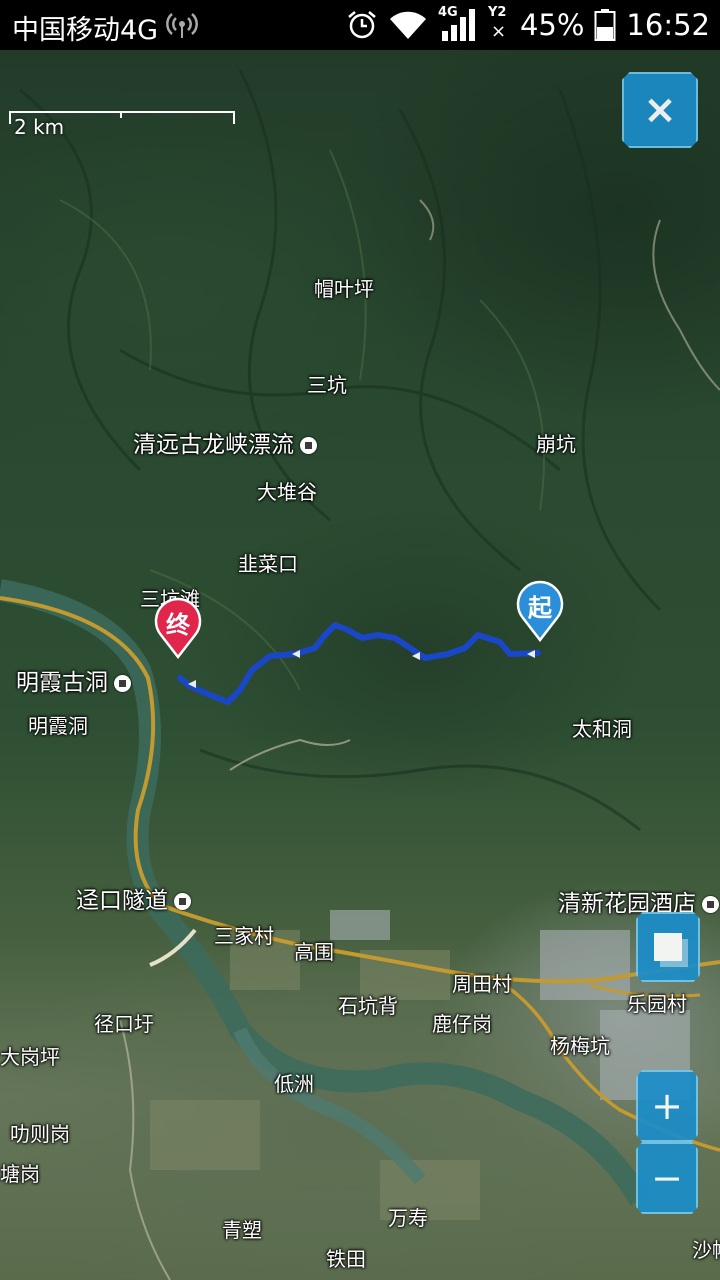 Image resolution: width=720 pixels, height=1280 pixels. Describe the element at coordinates (408, 1218) in the screenshot. I see `place-label: 万寿` at that location.